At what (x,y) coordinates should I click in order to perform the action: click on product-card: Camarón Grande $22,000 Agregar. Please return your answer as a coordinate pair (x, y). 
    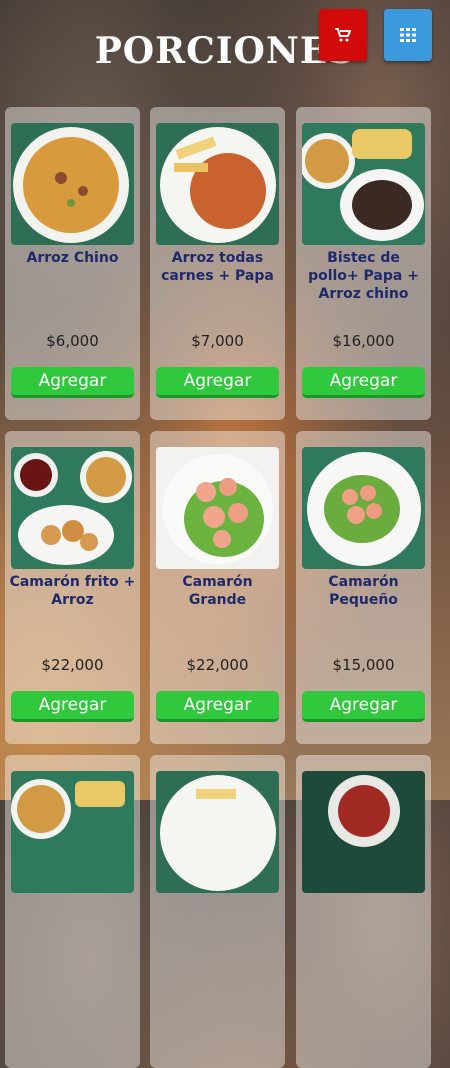
    Looking at the image, I should click on (217, 587).